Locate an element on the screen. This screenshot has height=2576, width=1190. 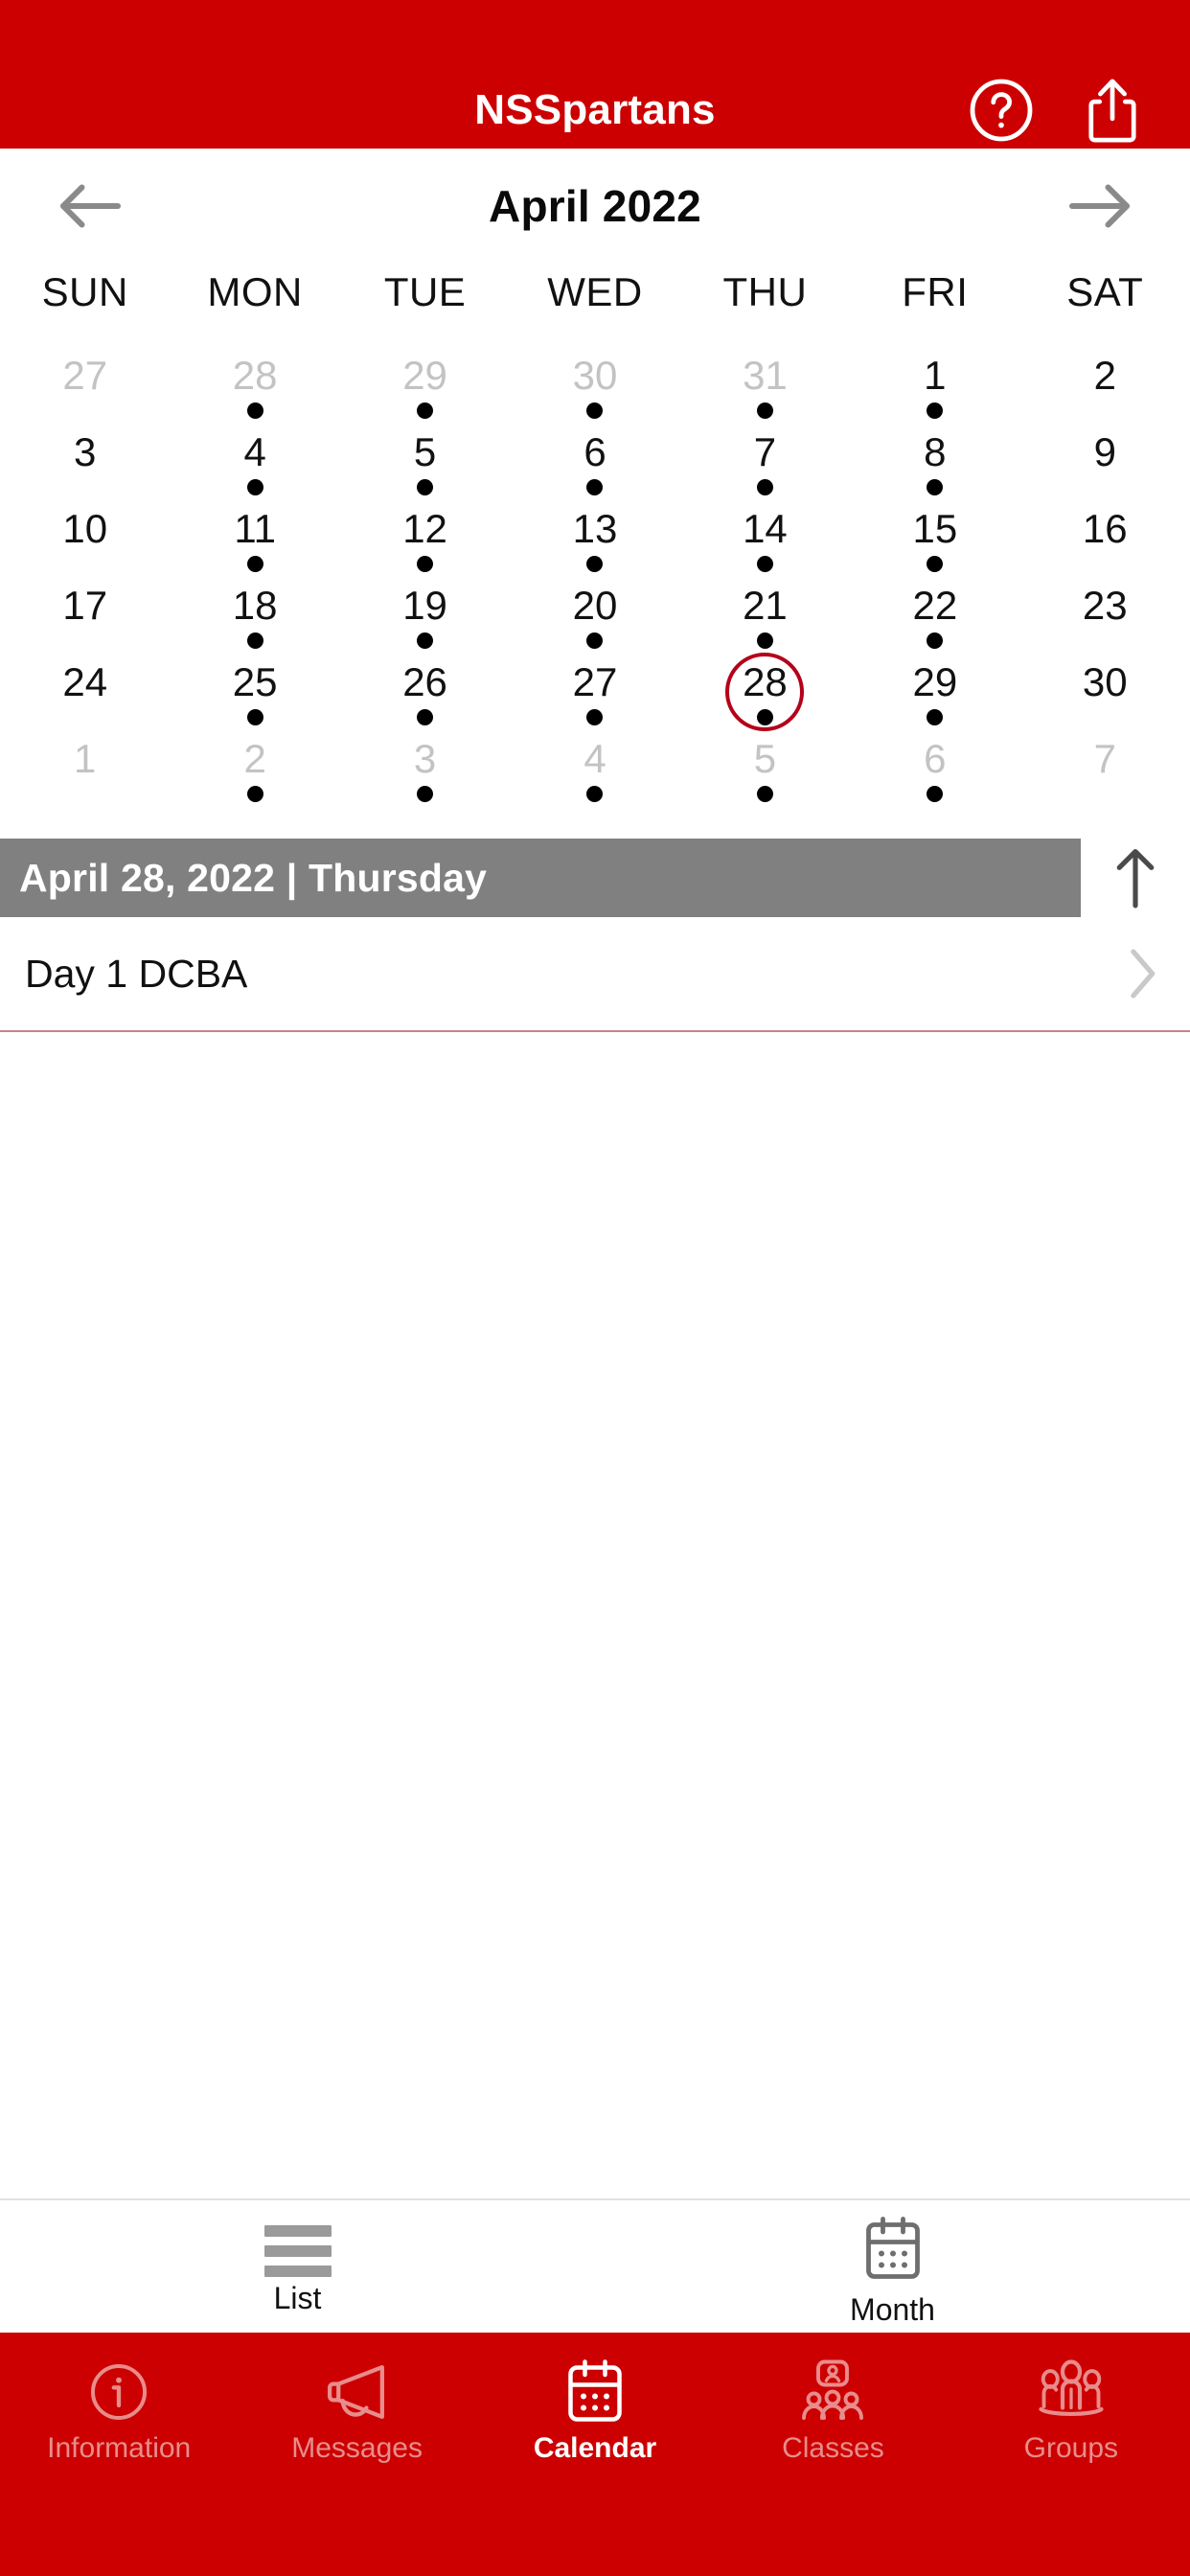
tab-classes: Classes is located at coordinates (833, 2410).